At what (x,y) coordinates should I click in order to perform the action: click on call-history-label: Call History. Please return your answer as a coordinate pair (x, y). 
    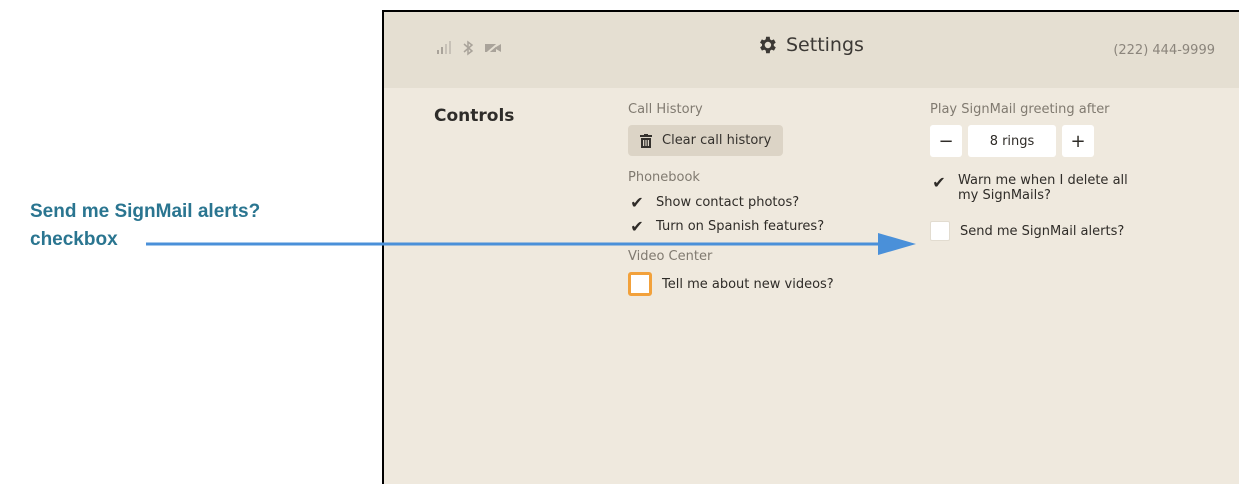
    Looking at the image, I should click on (665, 109).